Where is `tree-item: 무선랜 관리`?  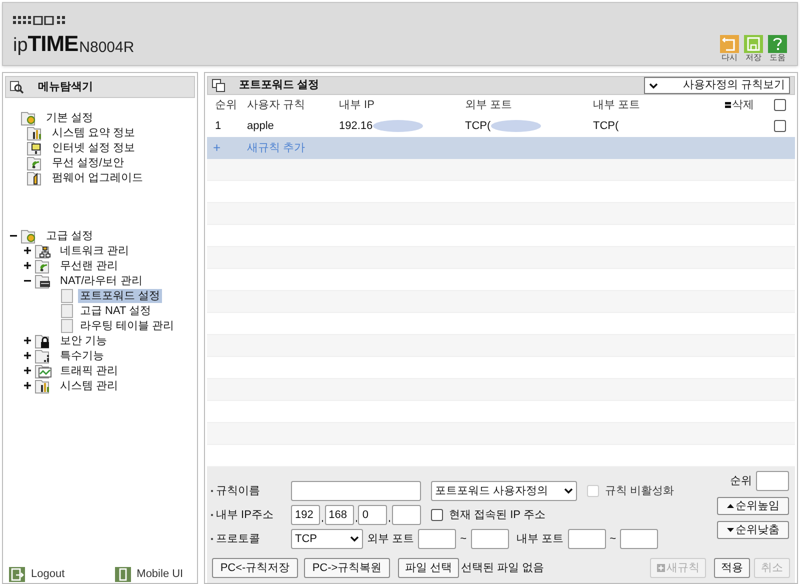
tree-item: 무선랜 관리 is located at coordinates (89, 265).